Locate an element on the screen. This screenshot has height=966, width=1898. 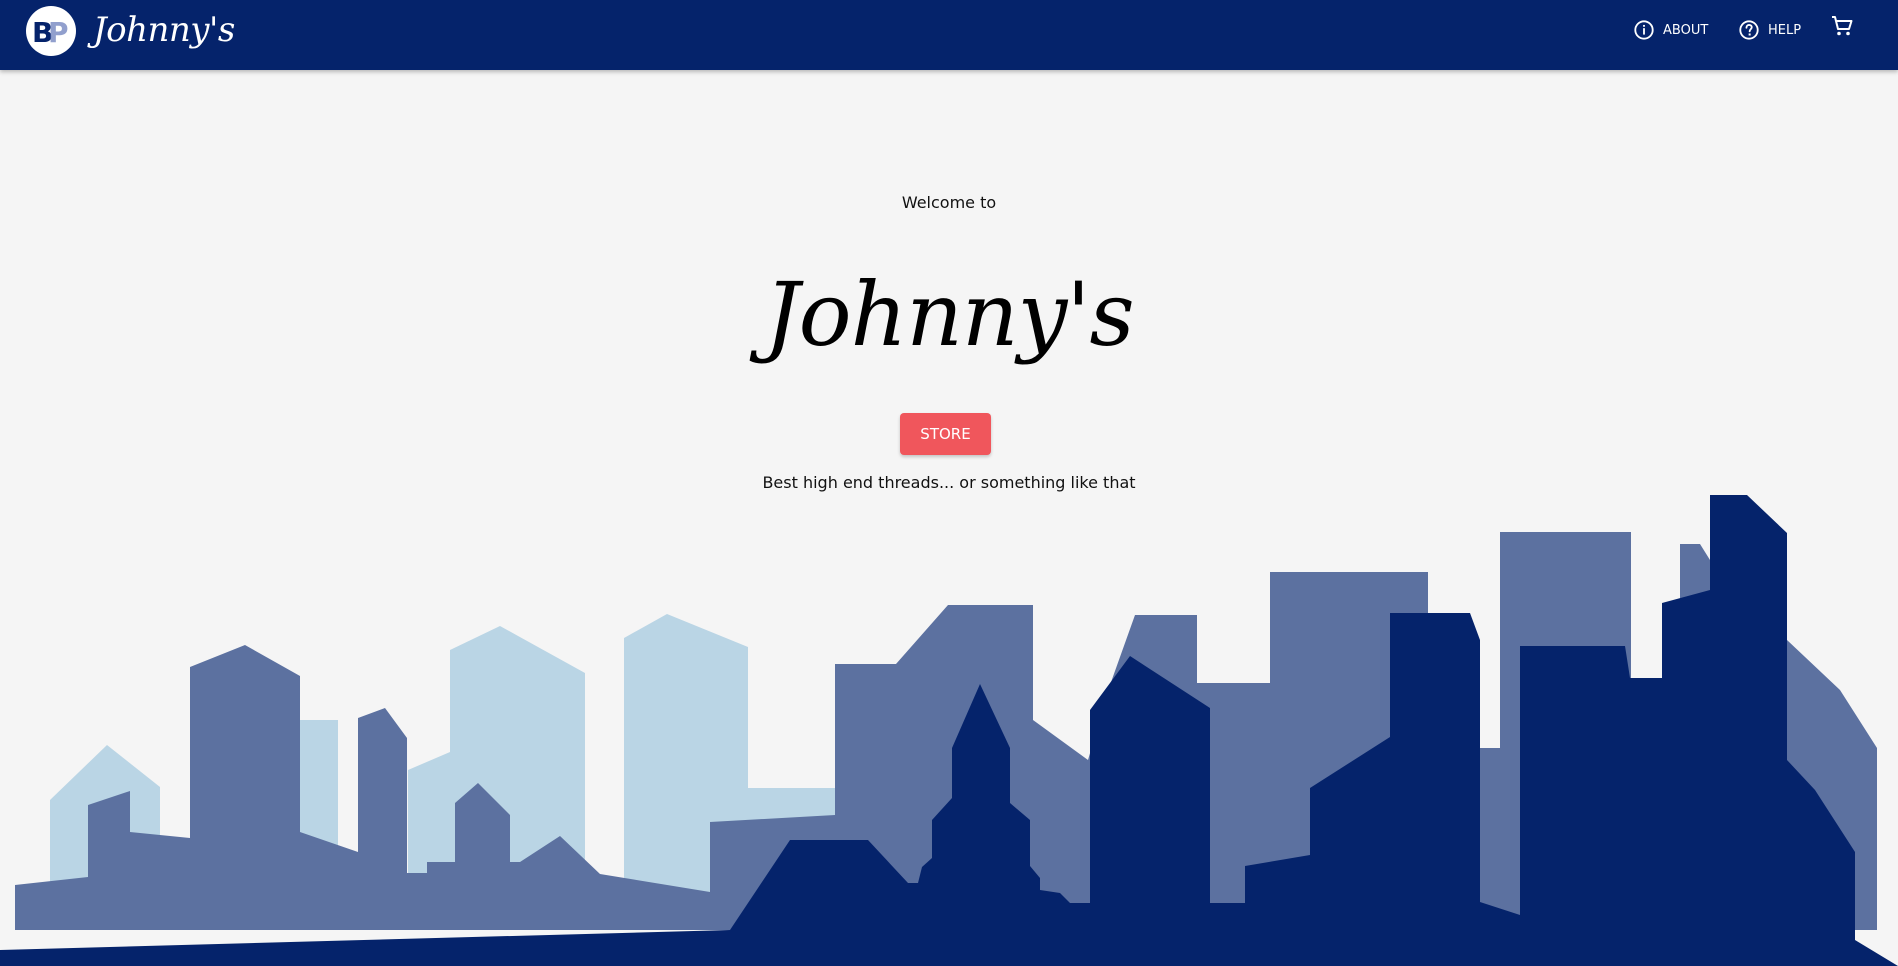
logo: B P is located at coordinates (51, 31).